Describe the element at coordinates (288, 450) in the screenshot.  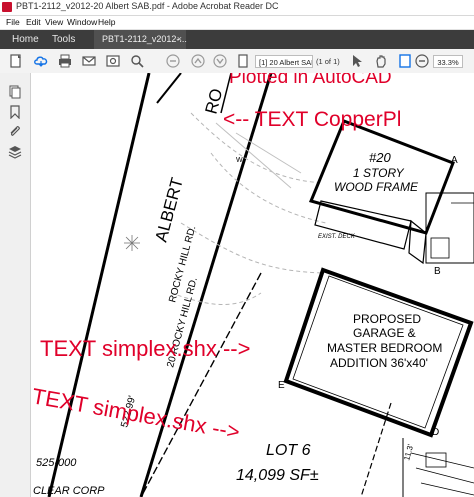
I see `lot-number: LOT 6` at that location.